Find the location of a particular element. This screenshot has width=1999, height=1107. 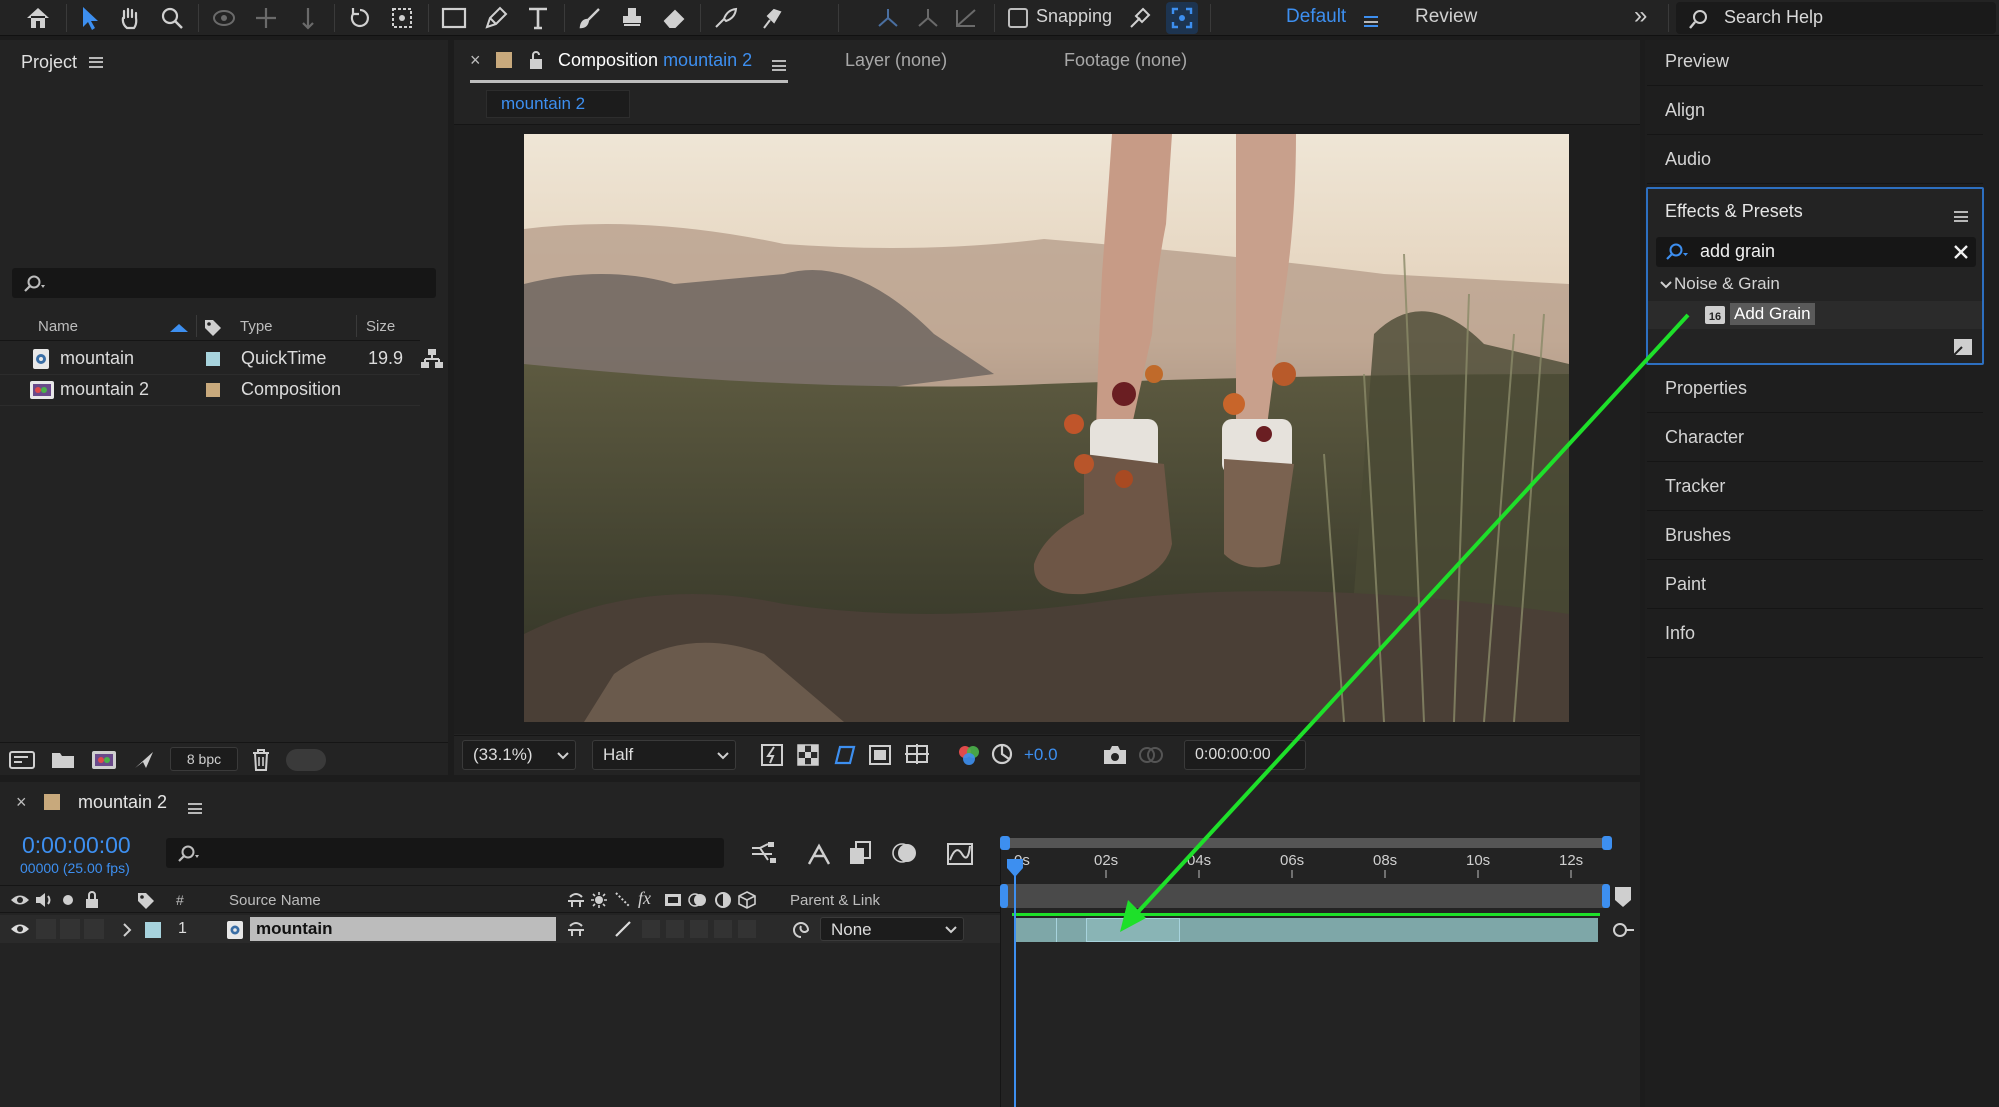

exposure-value: +0.0 is located at coordinates (1041, 755).